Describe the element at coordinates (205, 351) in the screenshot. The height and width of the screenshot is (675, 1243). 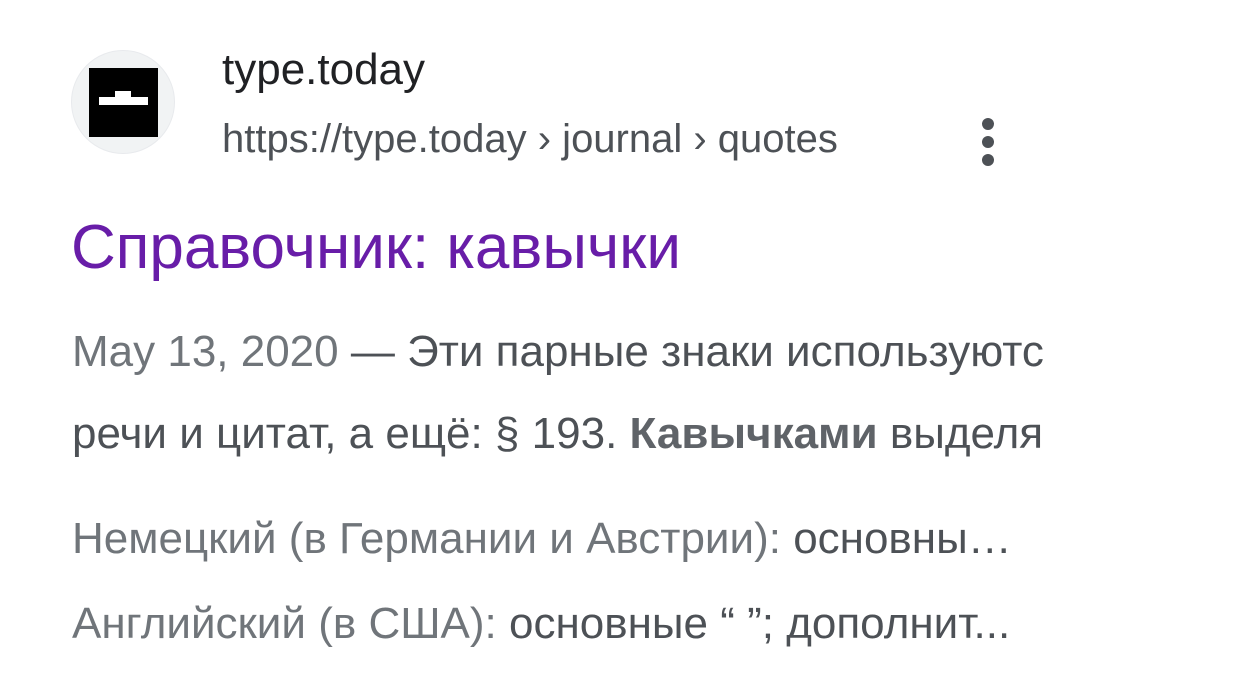
I see `snippet-date: May 13, 2020` at that location.